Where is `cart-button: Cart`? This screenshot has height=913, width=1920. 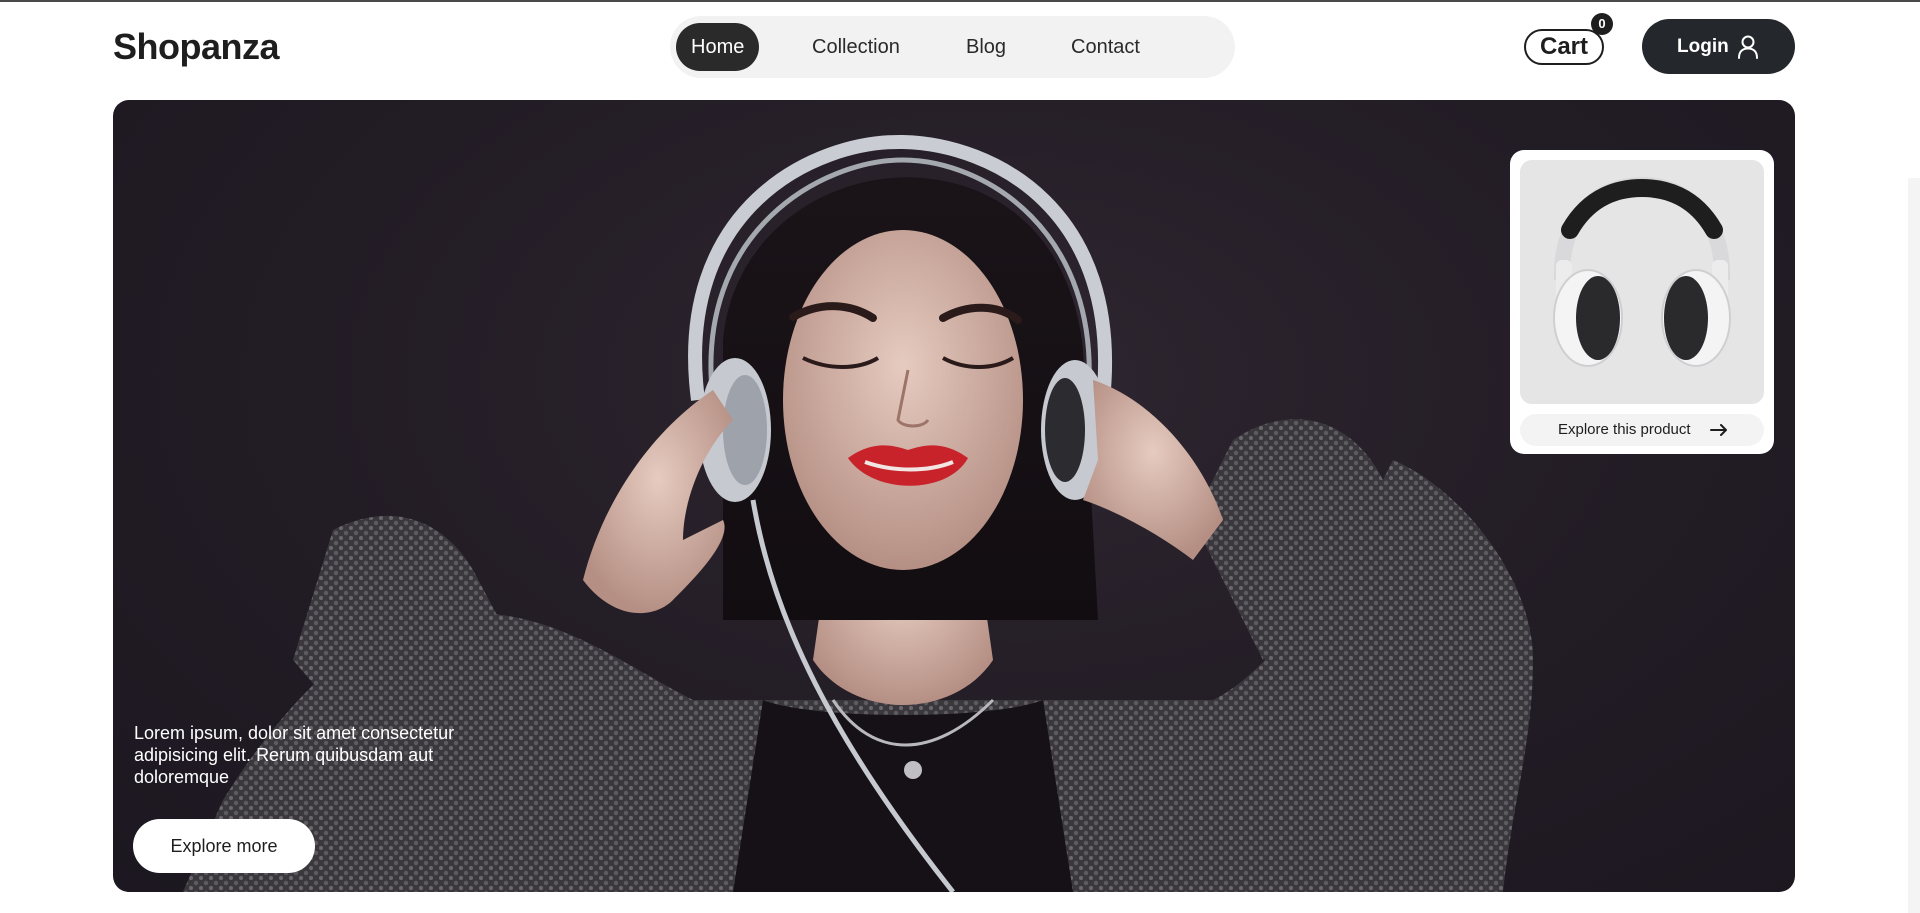 cart-button: Cart is located at coordinates (1564, 47).